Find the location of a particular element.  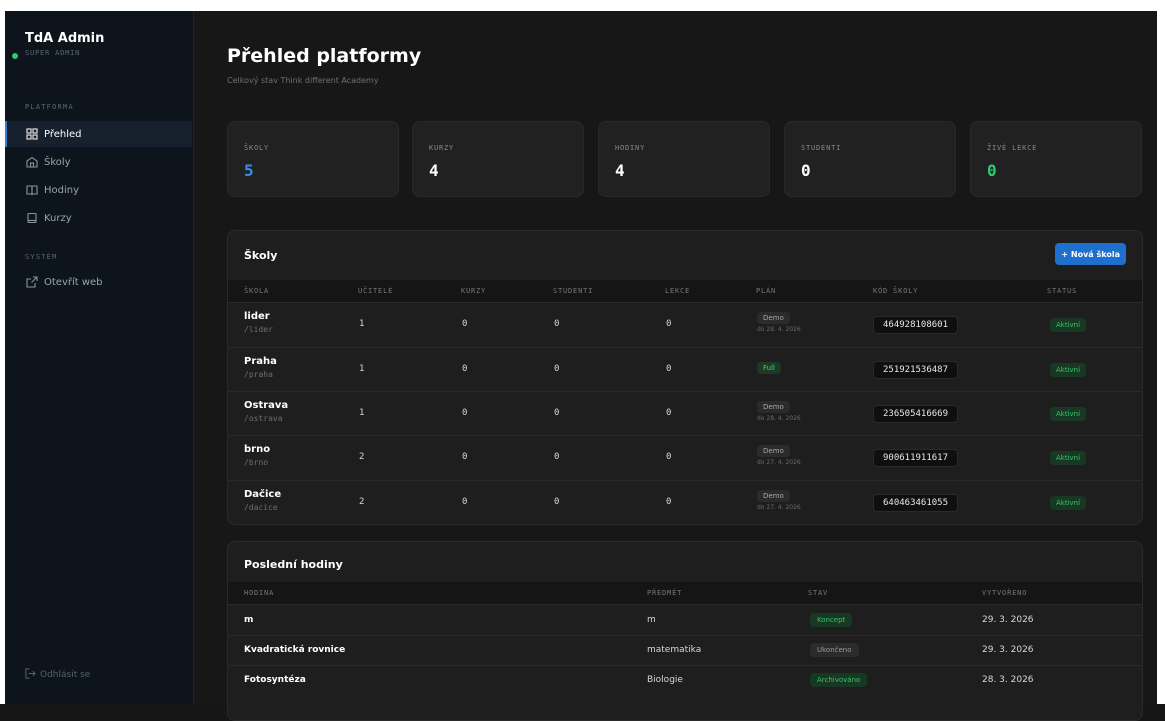

school-icon is located at coordinates (31, 162).